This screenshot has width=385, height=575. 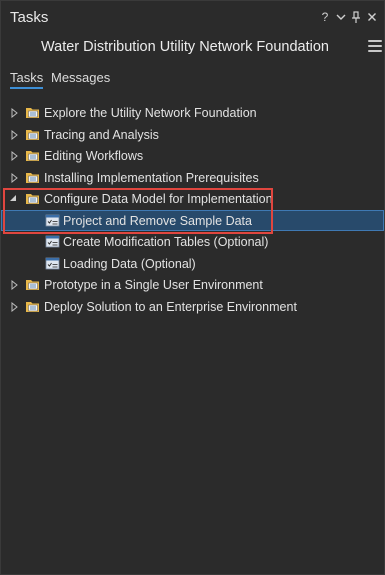 What do you see at coordinates (153, 285) in the screenshot?
I see `tree-item-label: Prototype in a Single User Environment` at bounding box center [153, 285].